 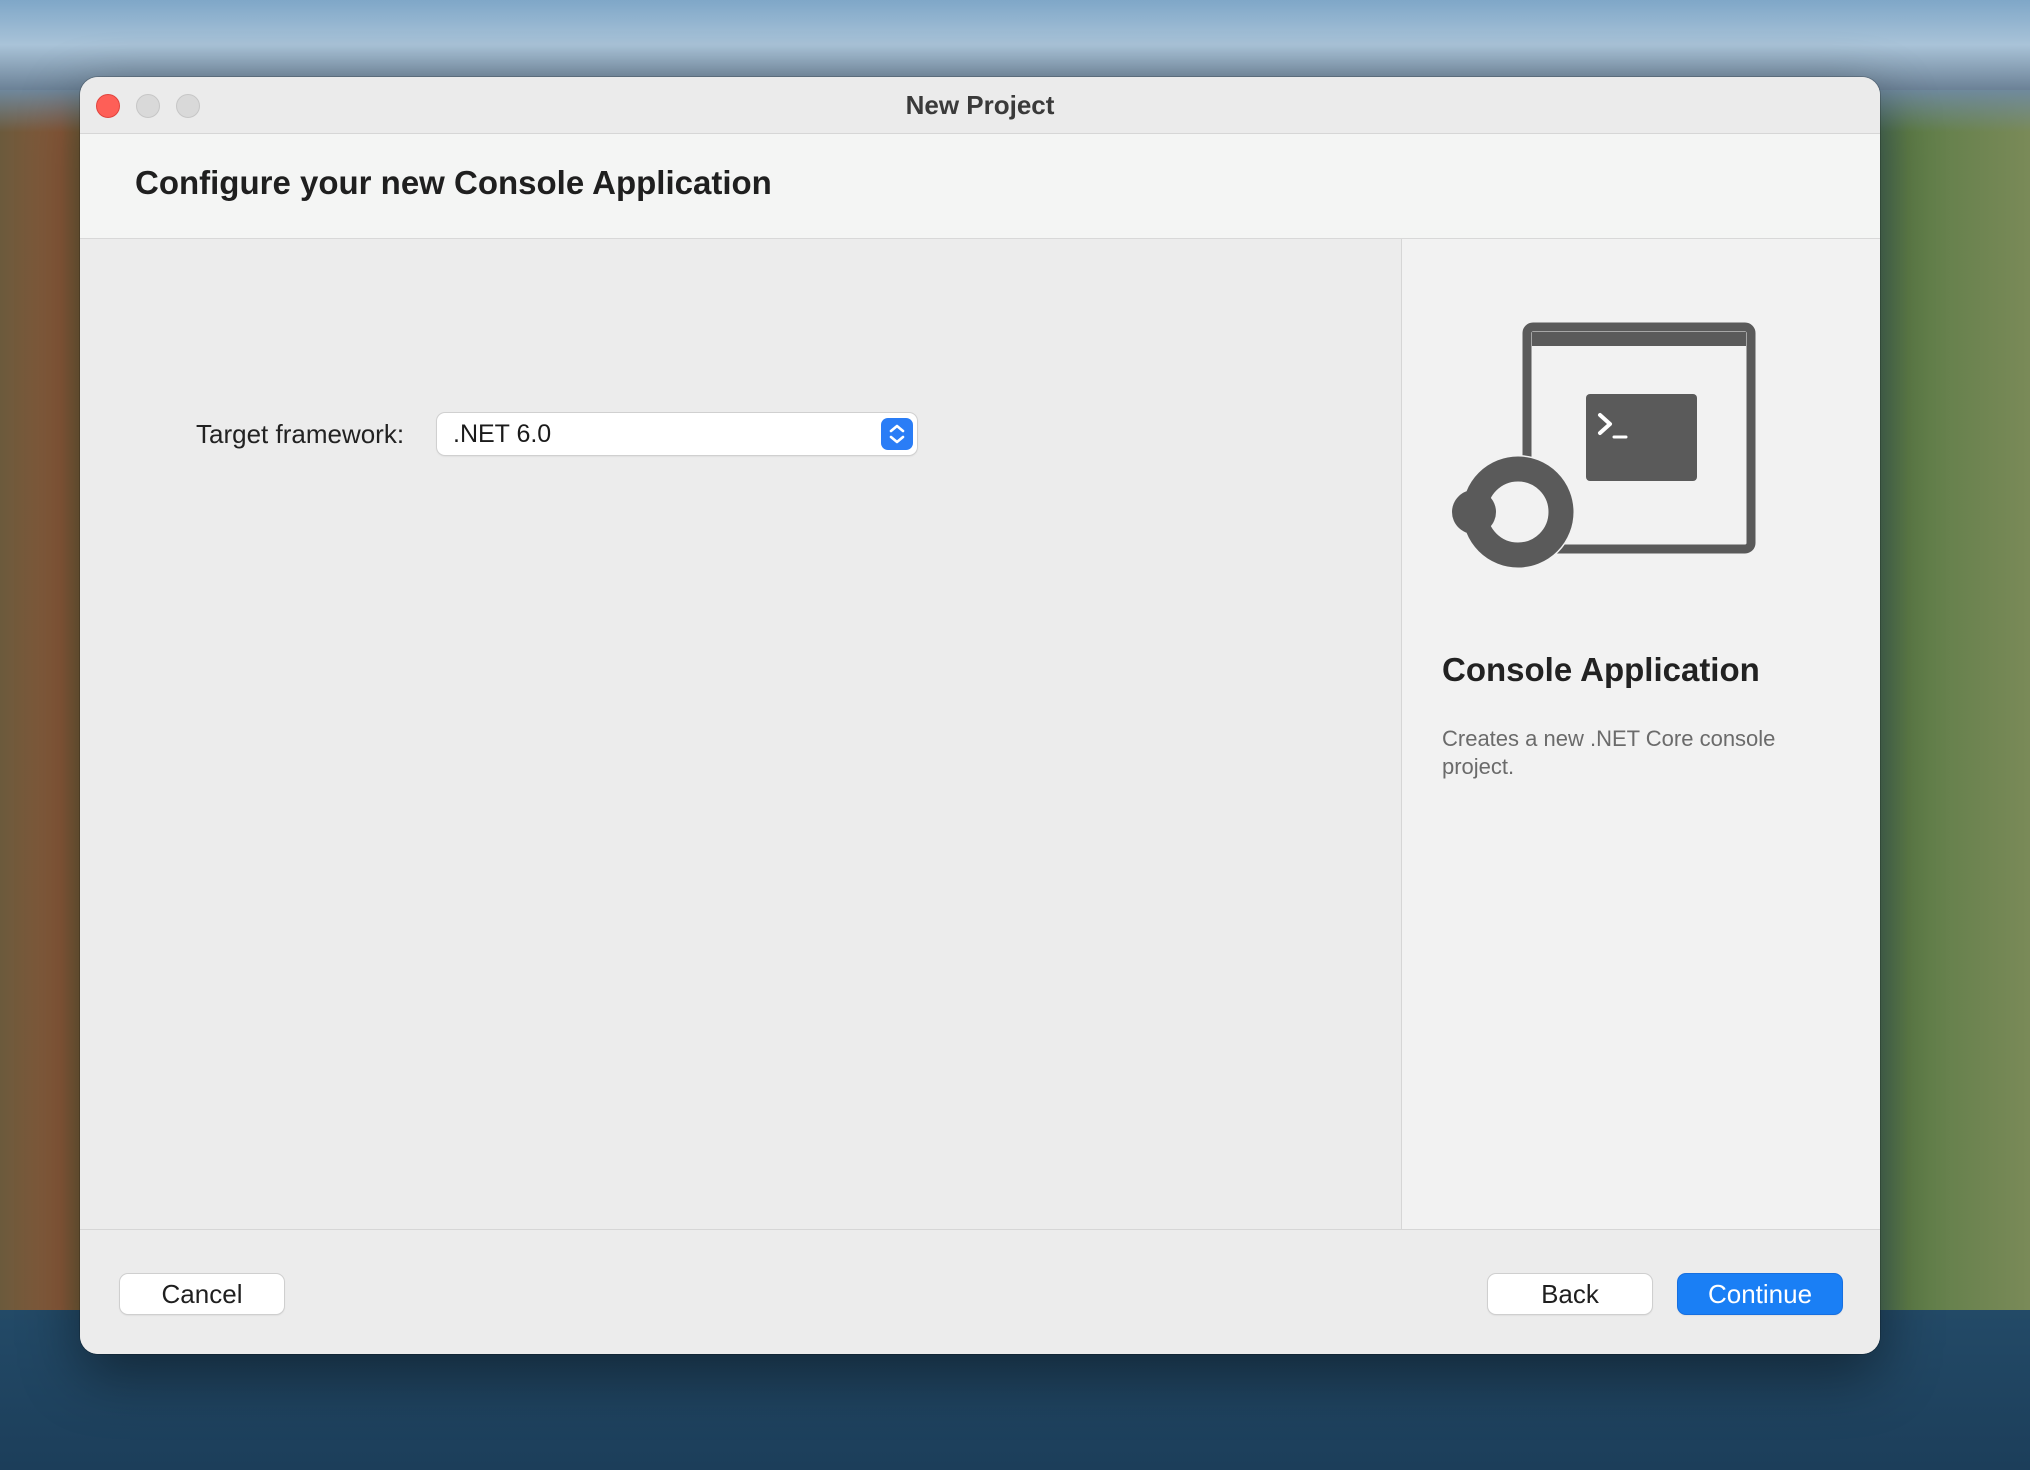 I want to click on console-application-icon, so click(x=1602, y=449).